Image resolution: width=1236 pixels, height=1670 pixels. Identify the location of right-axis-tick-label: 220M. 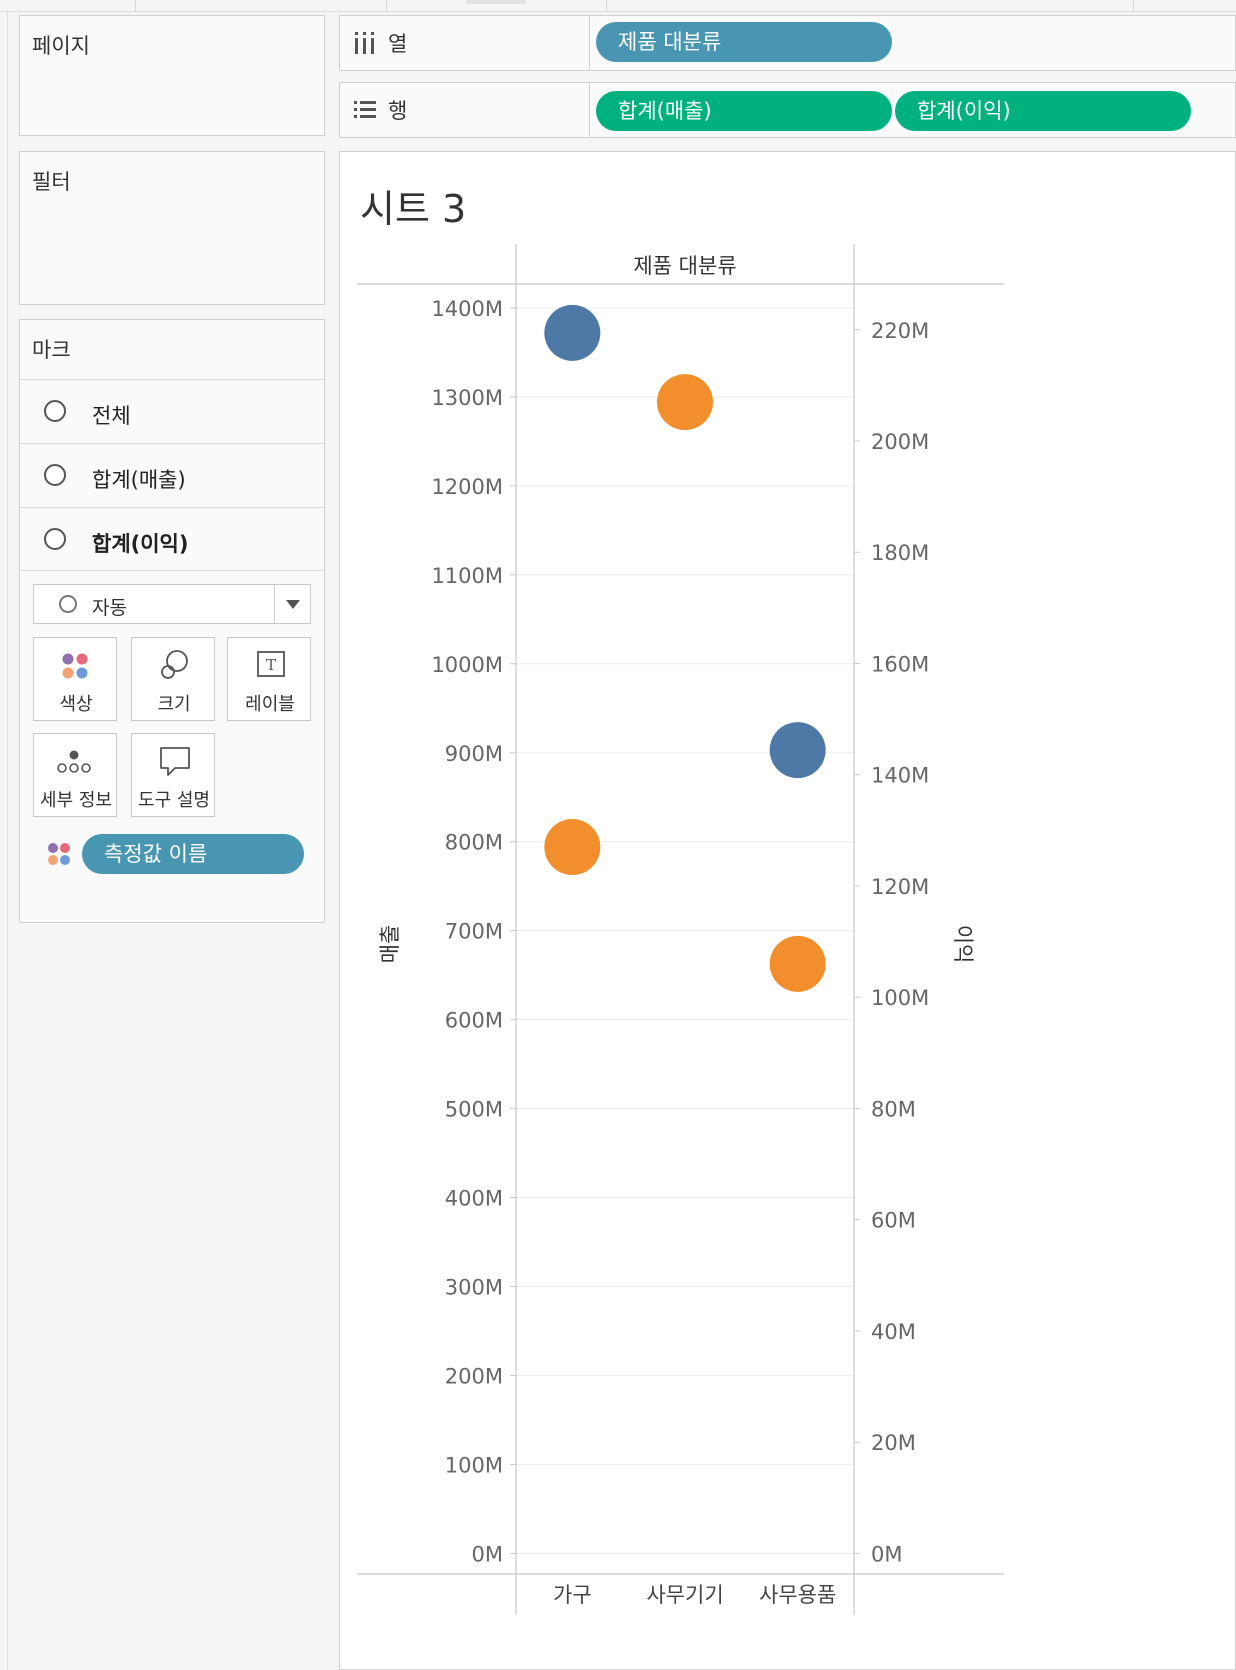
(900, 331).